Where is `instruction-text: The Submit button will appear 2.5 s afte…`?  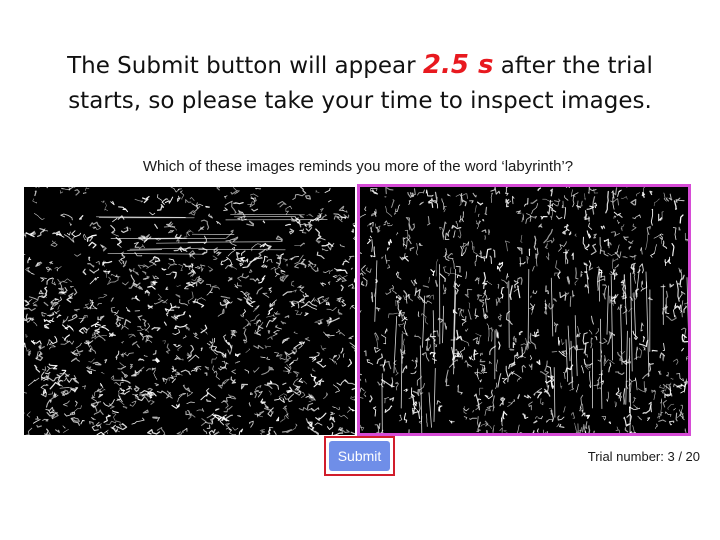
instruction-text: The Submit button will appear 2.5 s afte… is located at coordinates (360, 83).